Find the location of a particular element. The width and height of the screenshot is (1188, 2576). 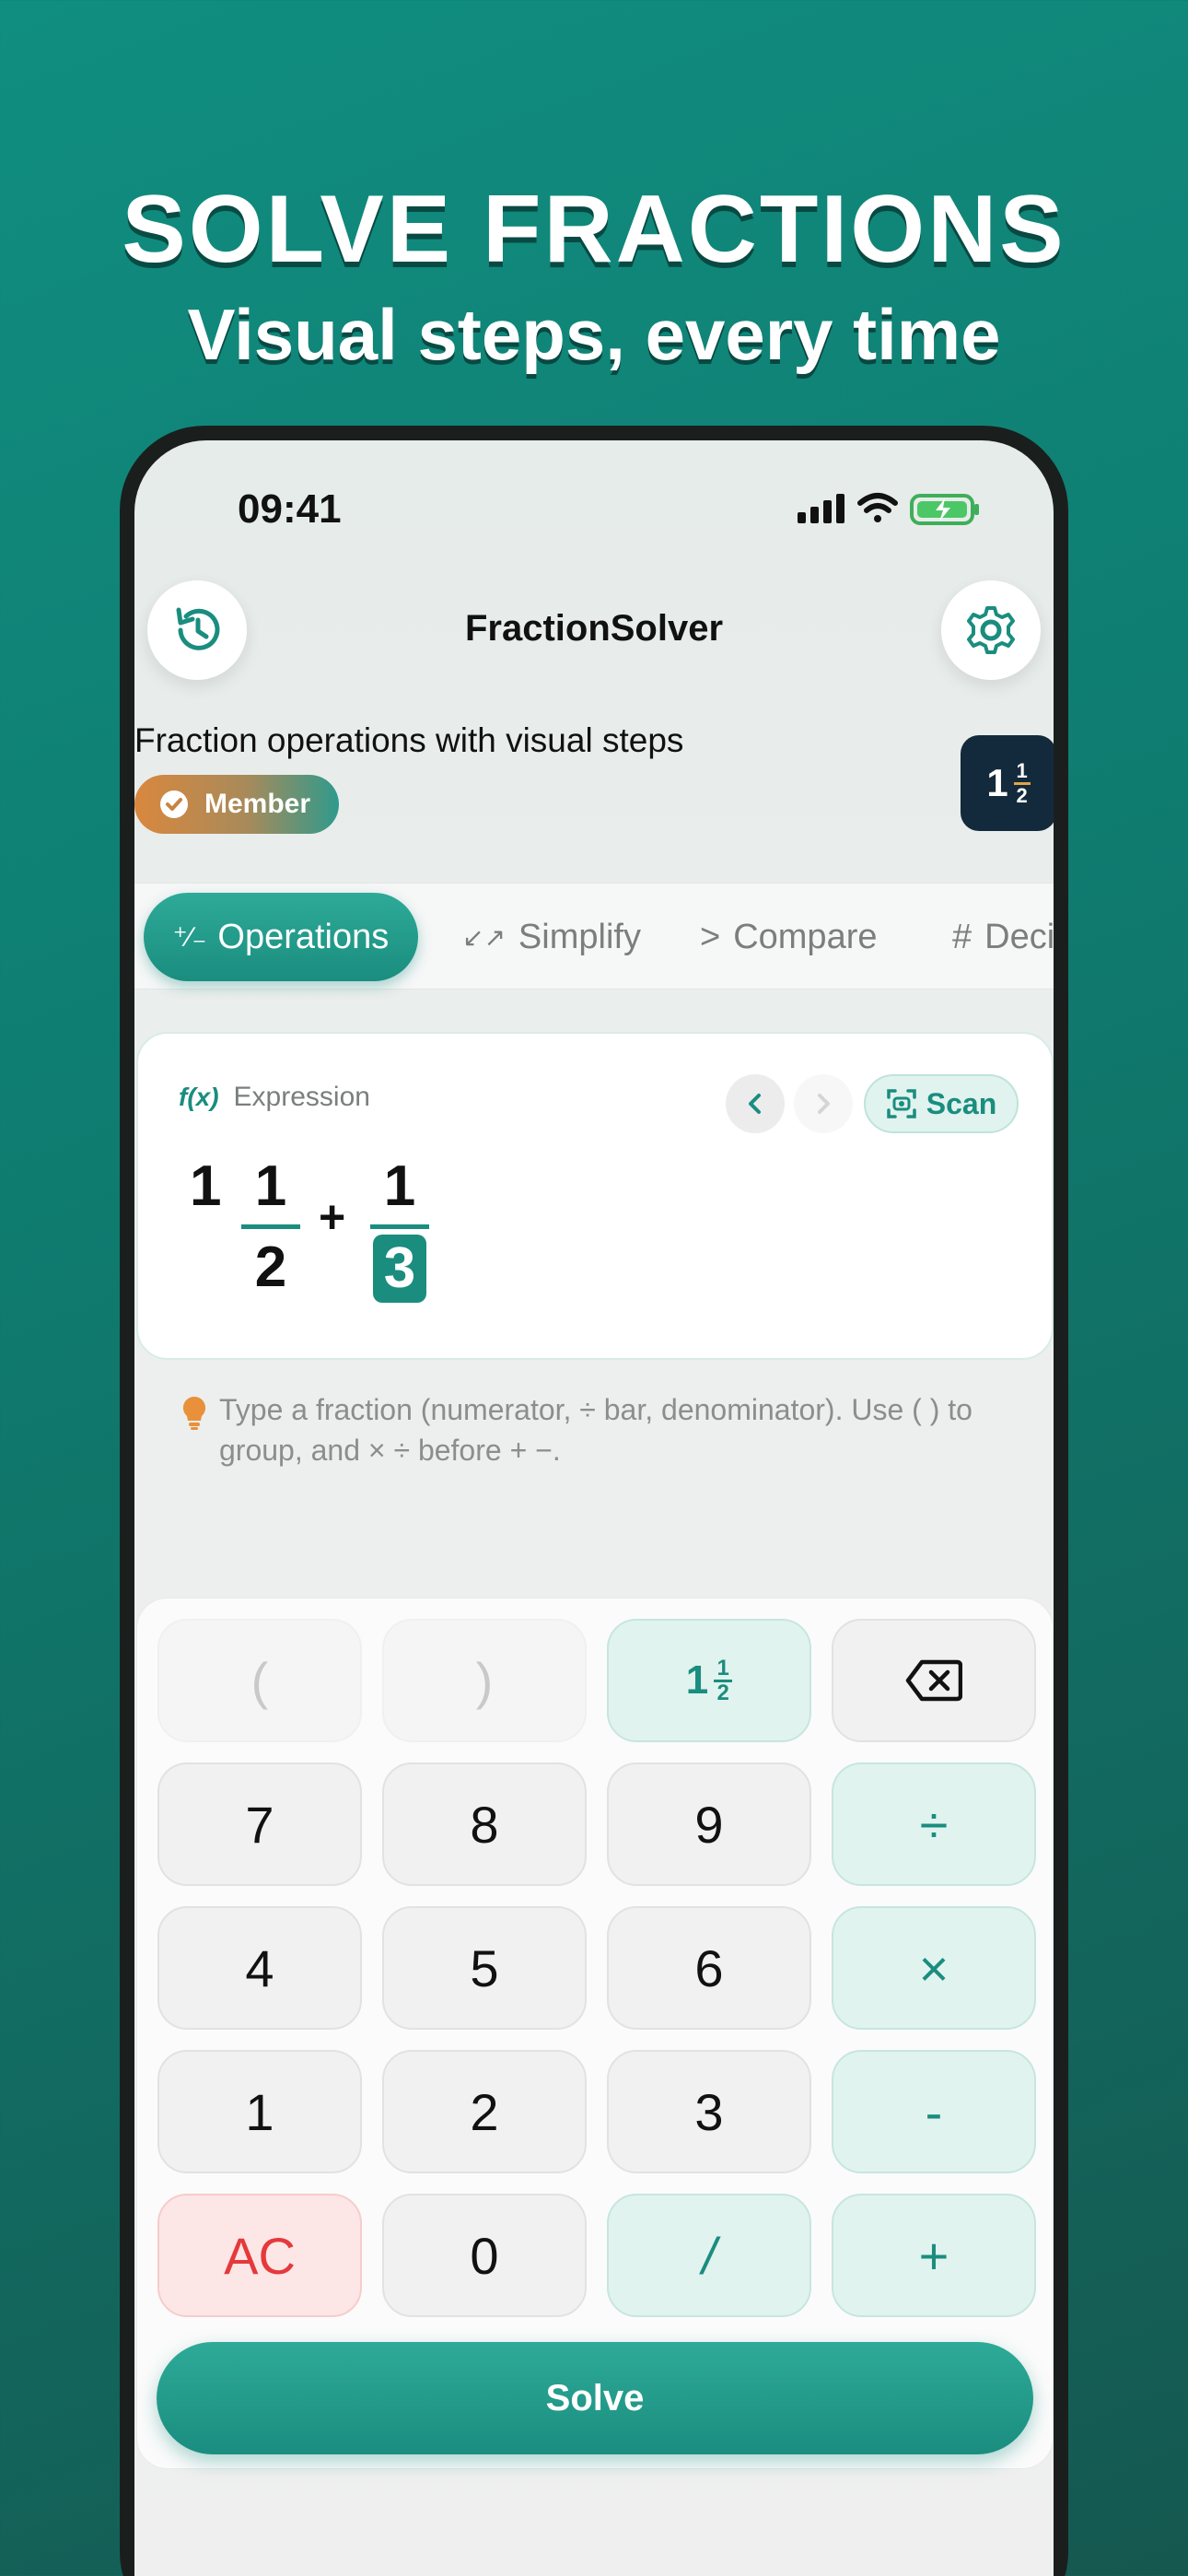

fraction-2-bar is located at coordinates (399, 1226).